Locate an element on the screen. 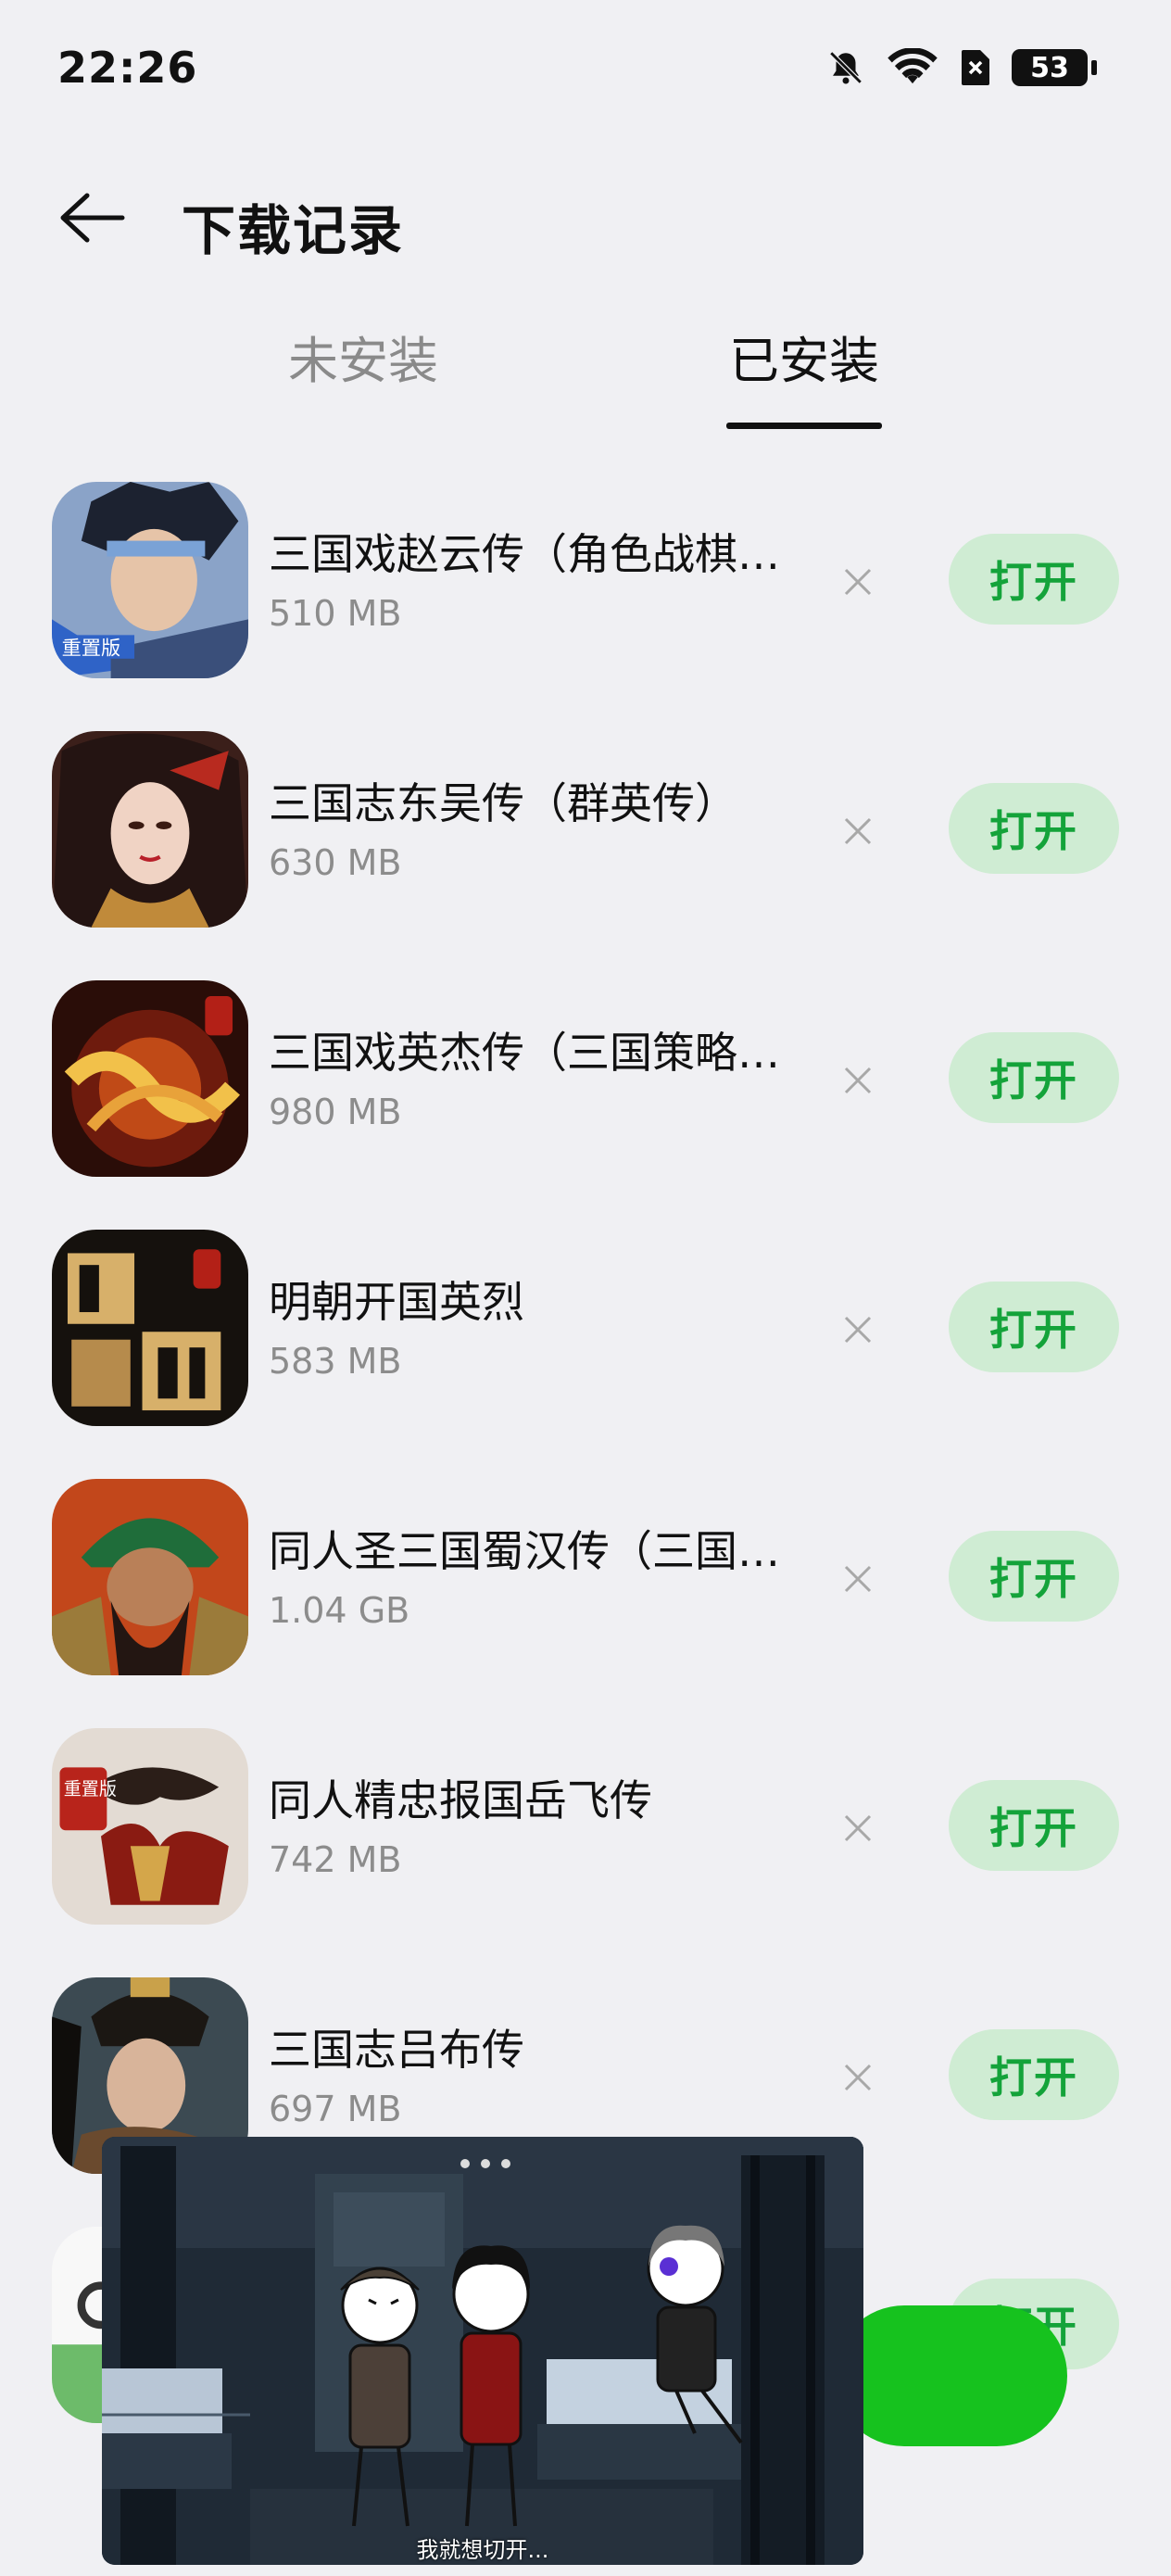 The height and width of the screenshot is (2576, 1171). video-frame-image is located at coordinates (483, 2351).